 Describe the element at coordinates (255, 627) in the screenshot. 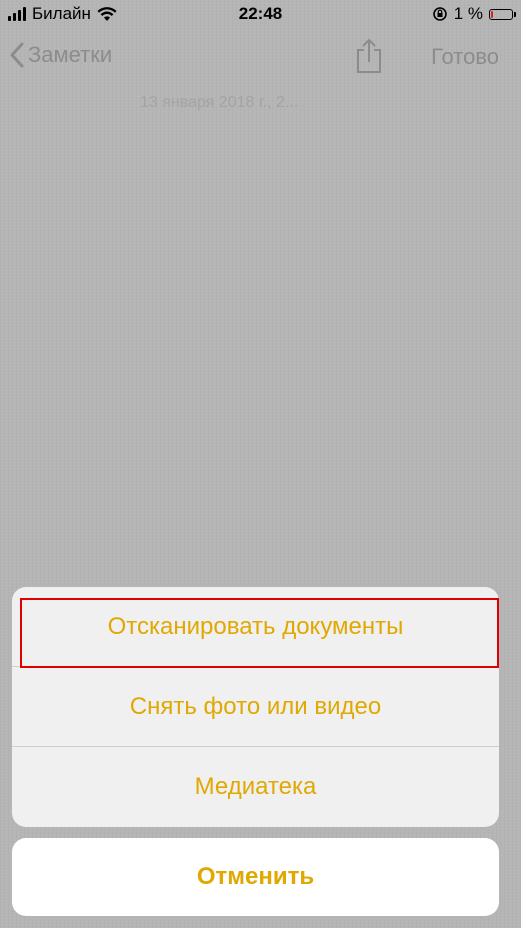

I see `scan-documents-button: Отсканировать документы` at that location.